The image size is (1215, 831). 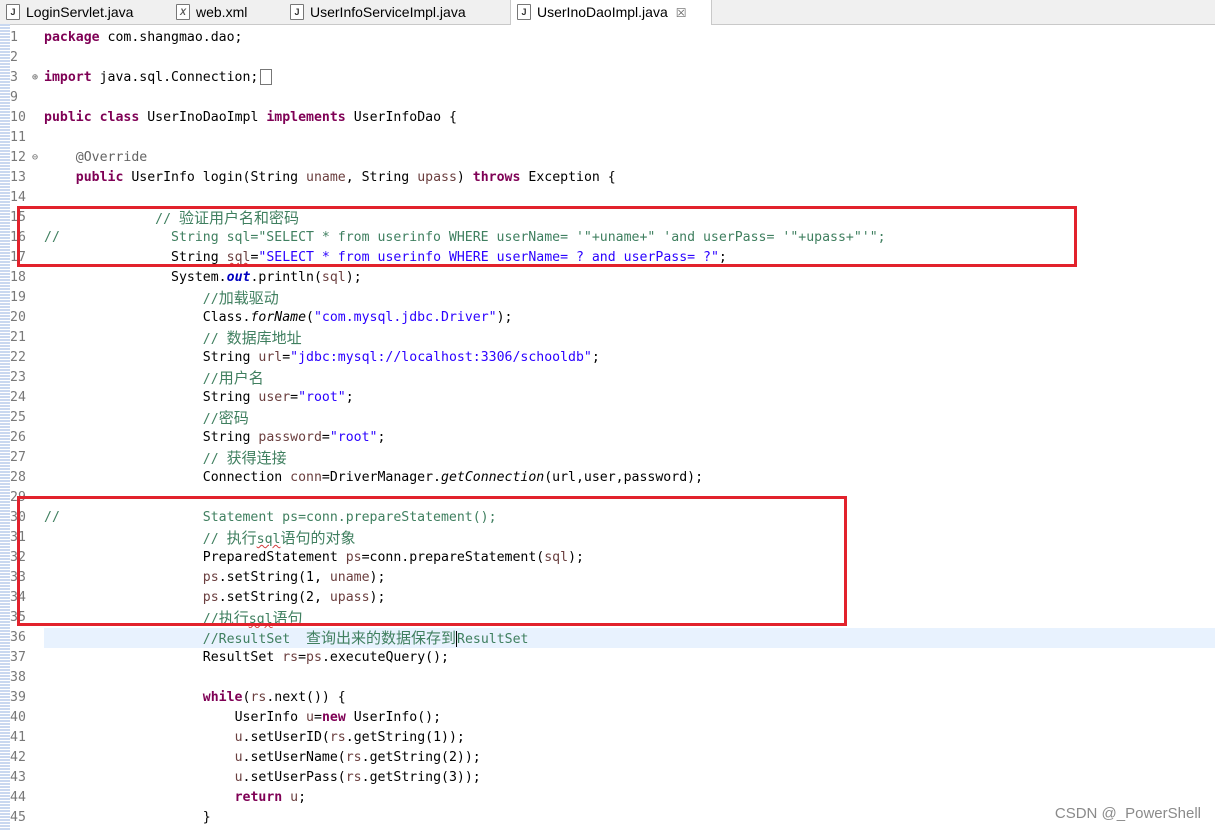 What do you see at coordinates (198, 437) in the screenshot?
I see `code-line: 26 String password="root";` at bounding box center [198, 437].